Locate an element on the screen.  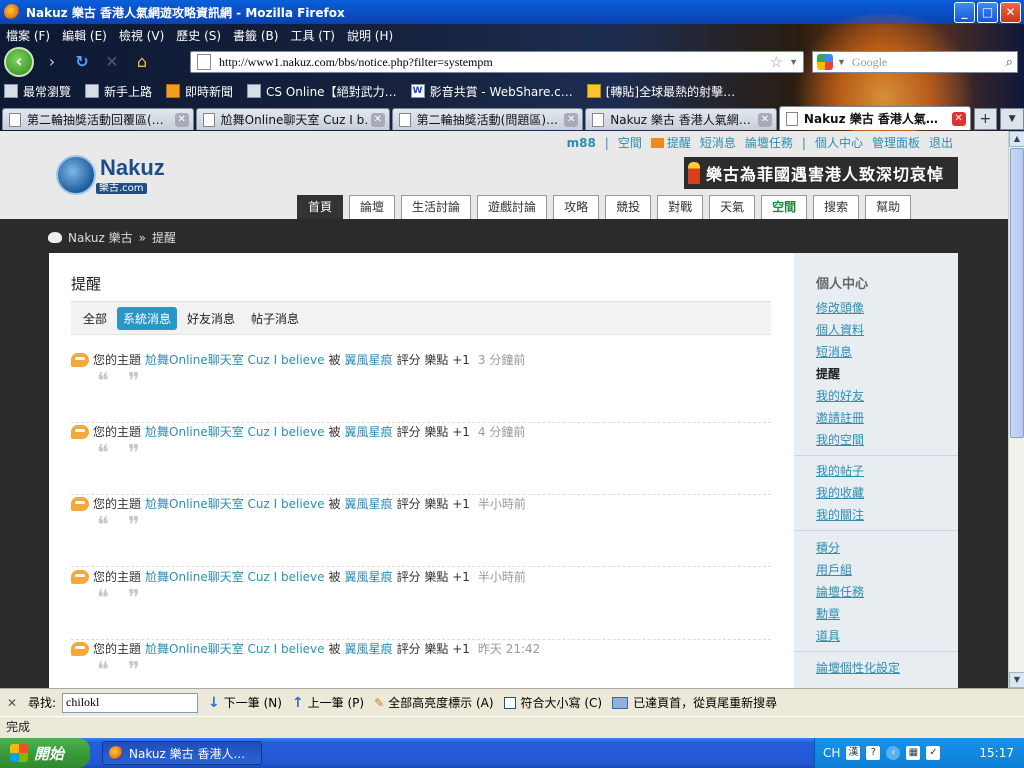
nav-battle: 對戰 is located at coordinates (680, 207).